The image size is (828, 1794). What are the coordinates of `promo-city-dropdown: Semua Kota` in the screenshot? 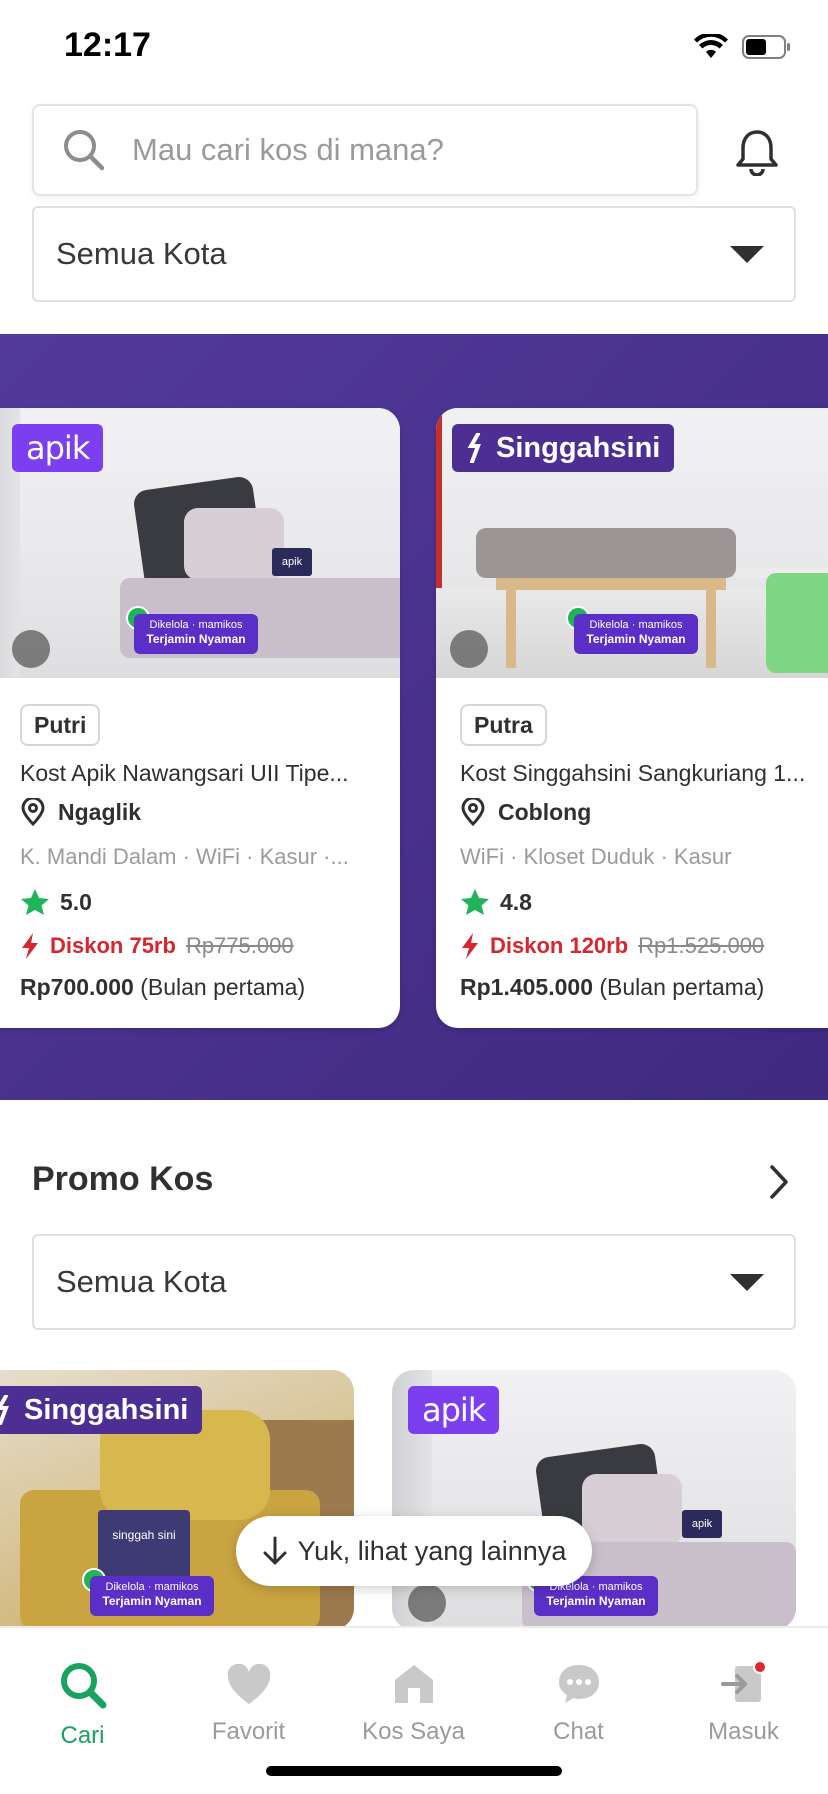 It's located at (414, 1282).